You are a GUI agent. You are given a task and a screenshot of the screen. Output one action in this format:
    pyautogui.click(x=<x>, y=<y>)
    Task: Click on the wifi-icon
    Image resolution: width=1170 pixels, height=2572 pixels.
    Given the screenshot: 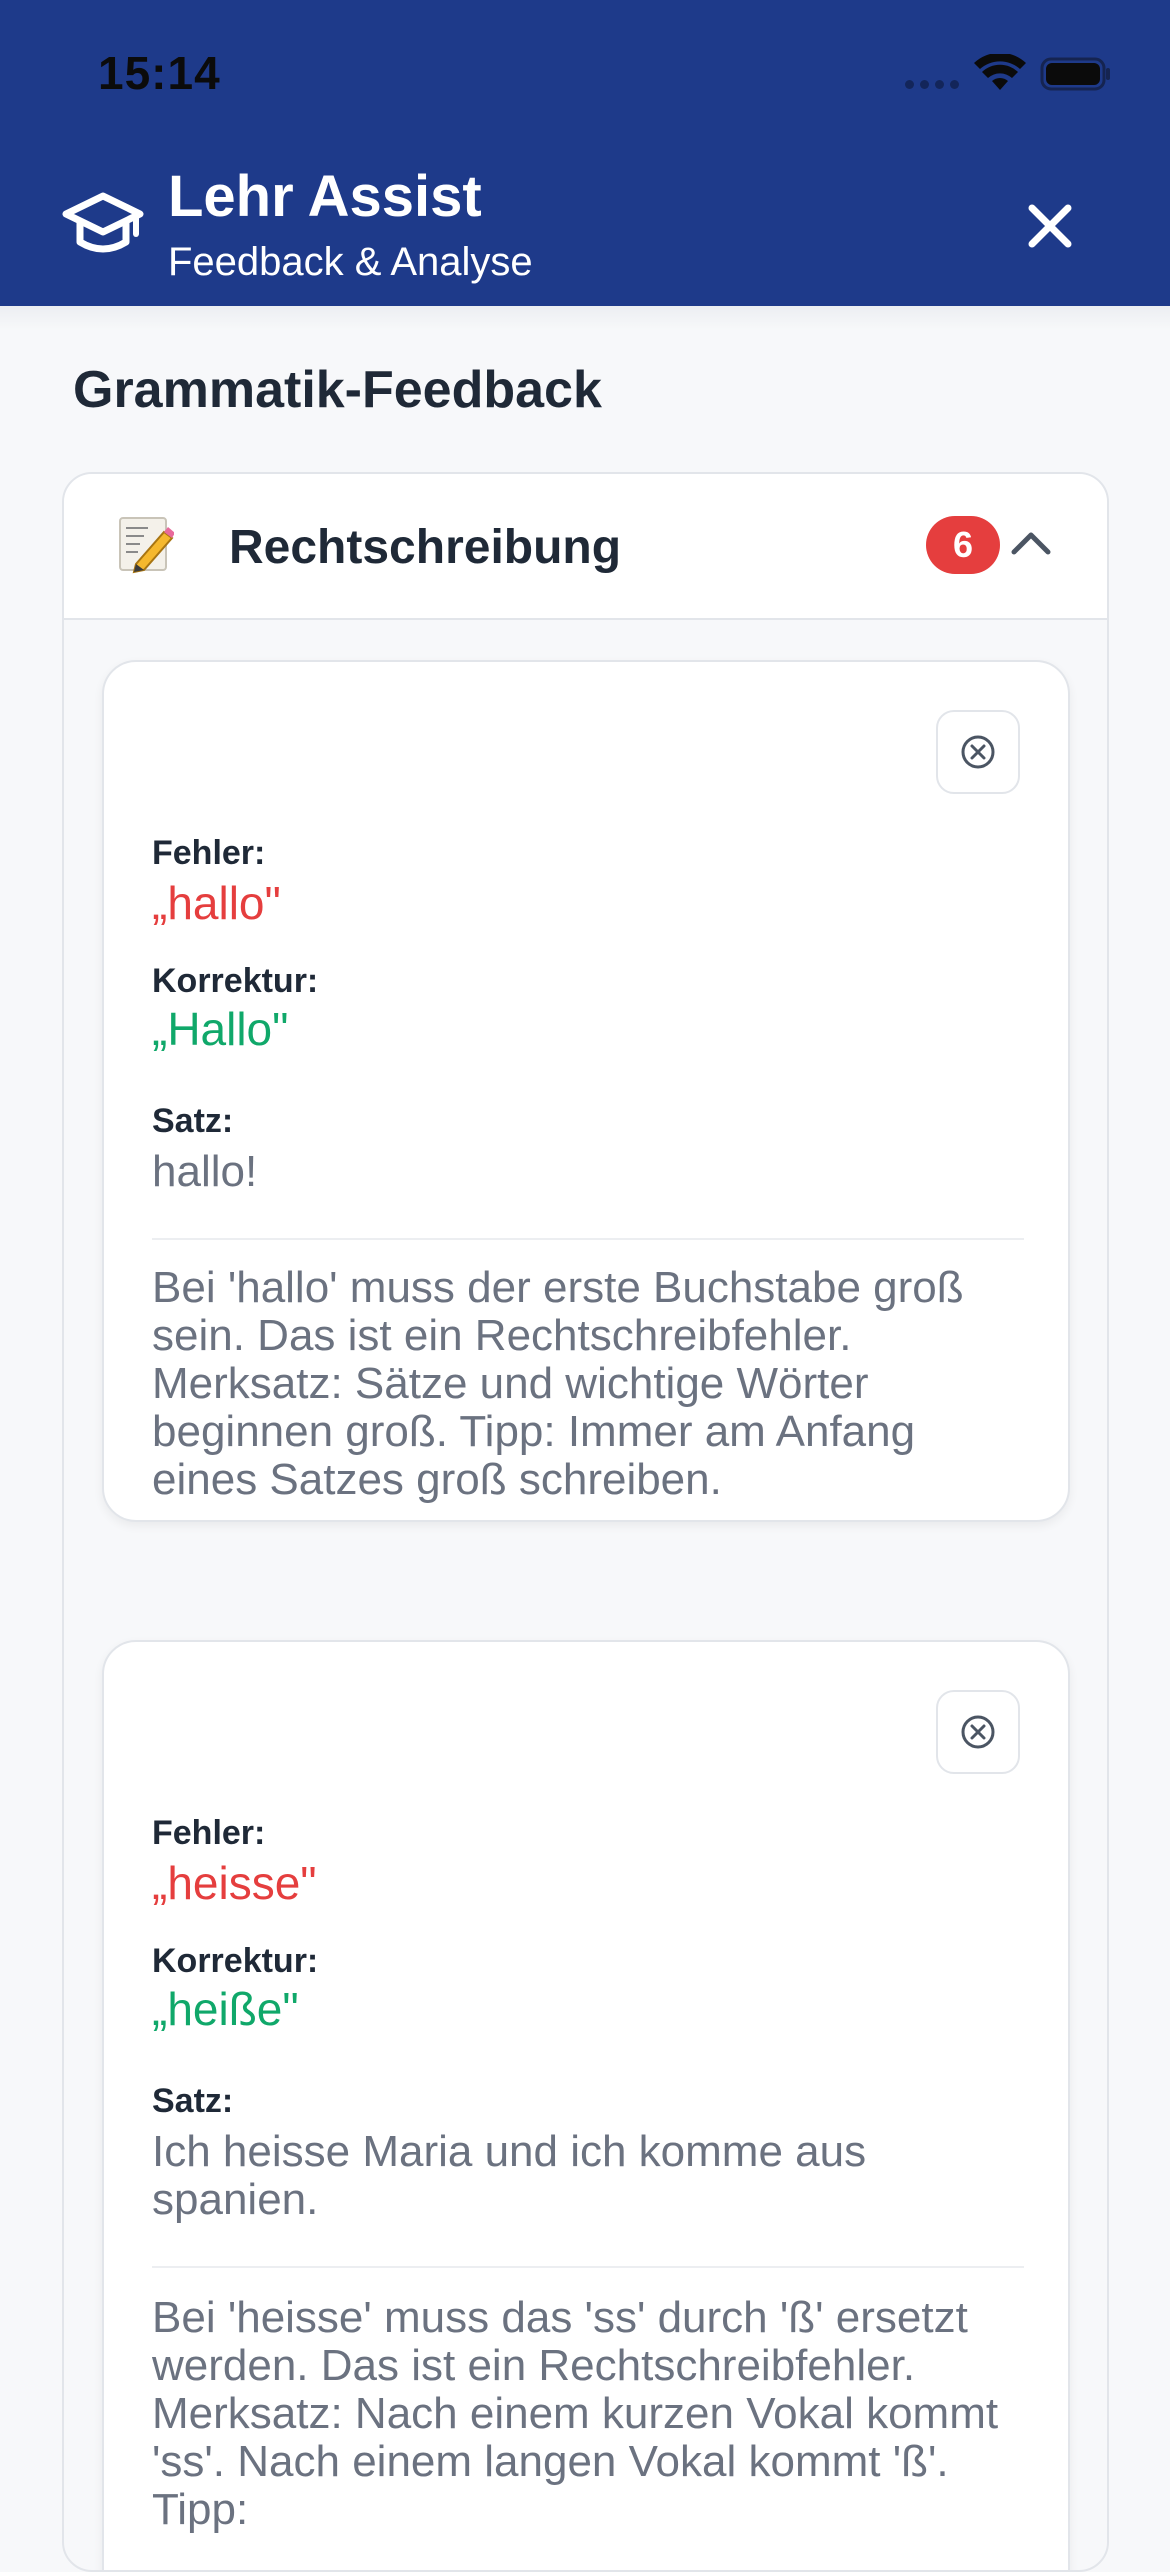 What is the action you would take?
    pyautogui.click(x=1000, y=72)
    